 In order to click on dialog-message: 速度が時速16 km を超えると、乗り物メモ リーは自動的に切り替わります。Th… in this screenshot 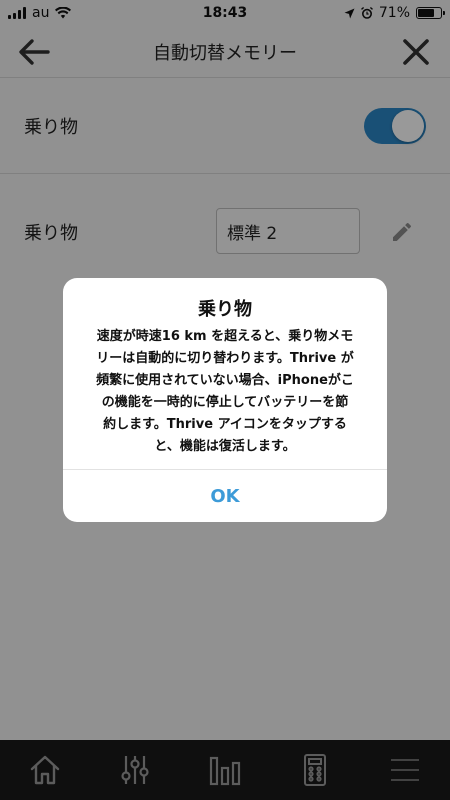, I will do `click(225, 392)`.